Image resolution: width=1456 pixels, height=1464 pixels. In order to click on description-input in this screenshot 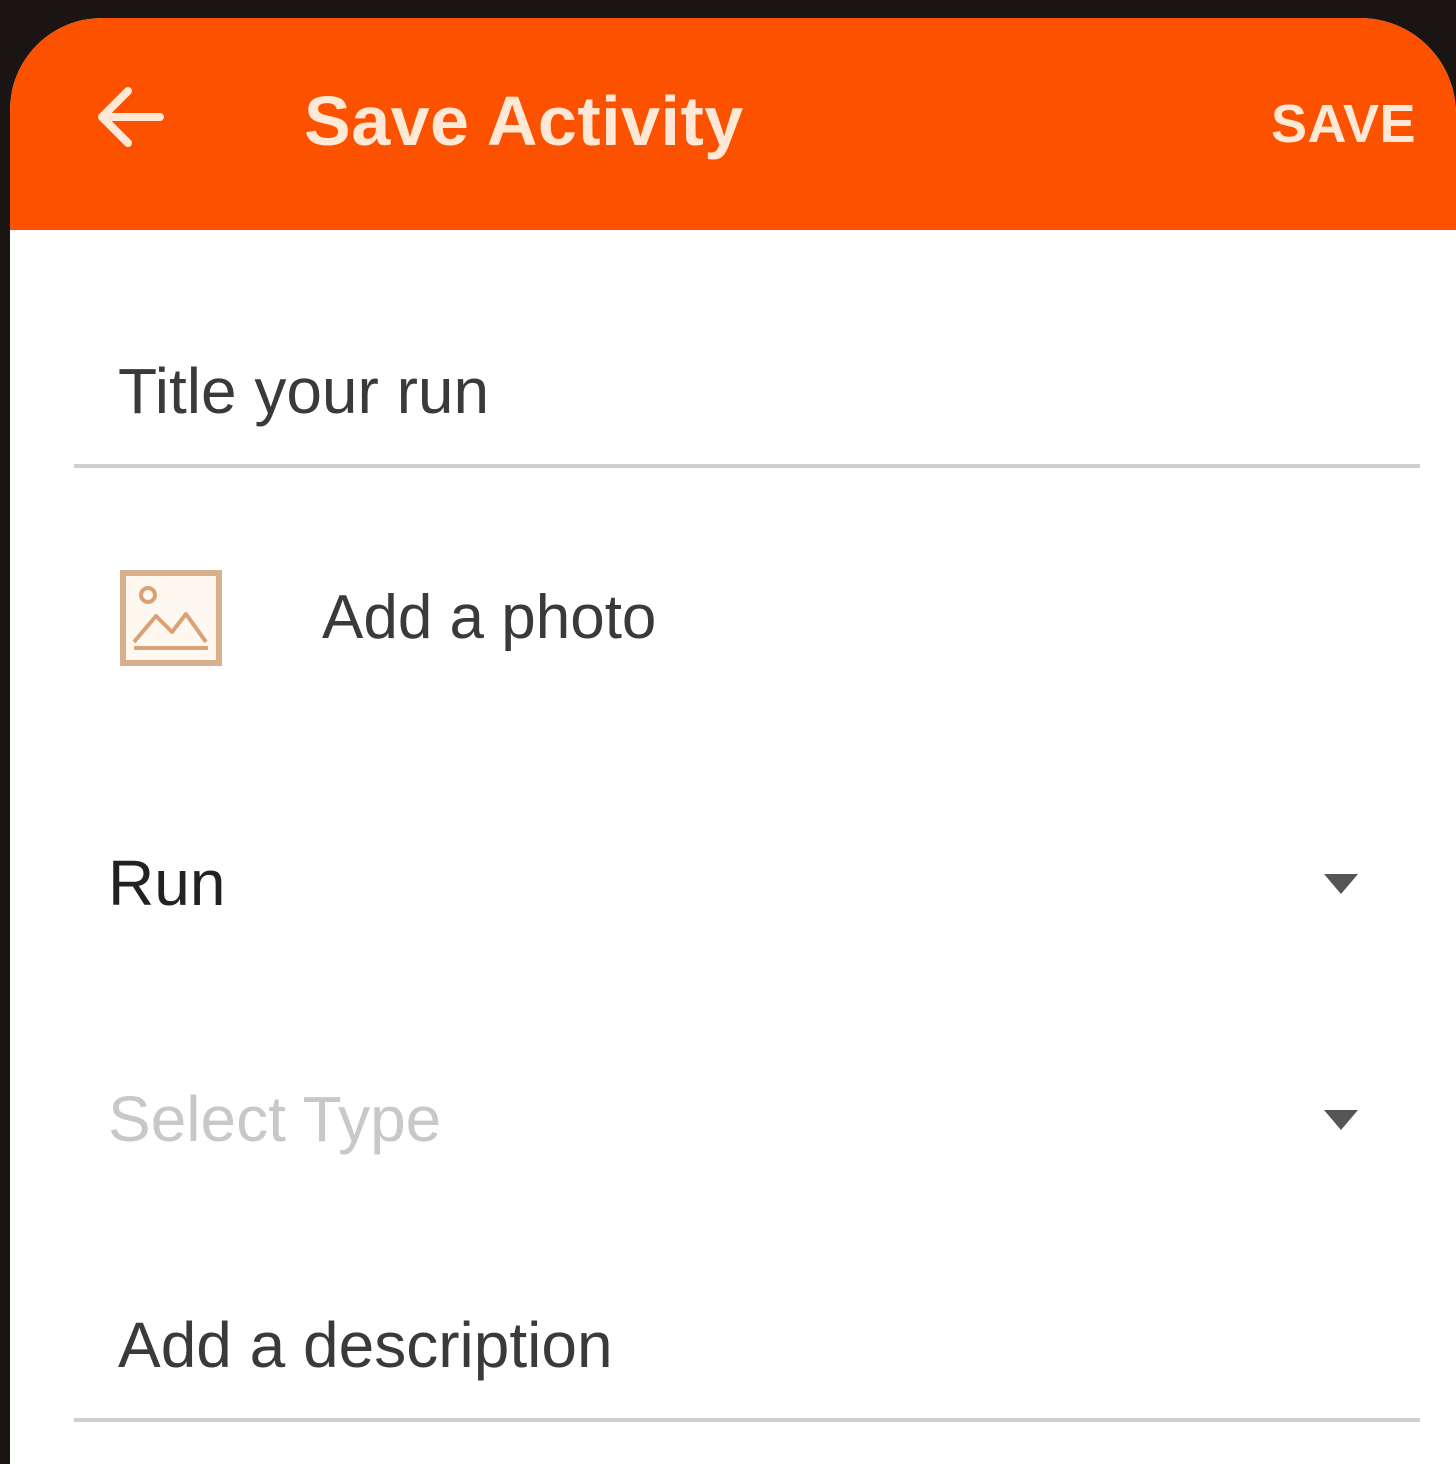, I will do `click(747, 1345)`.